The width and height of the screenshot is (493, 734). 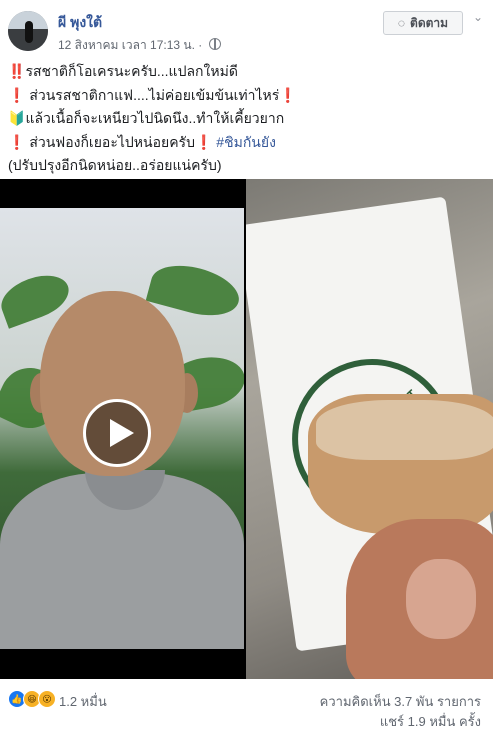 I want to click on chevron-down-icon: ⌄, so click(x=478, y=17).